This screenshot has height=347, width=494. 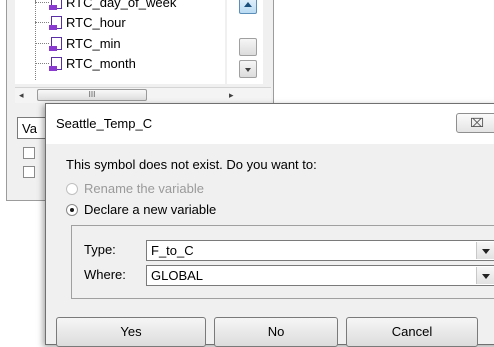 I want to click on tree-item-rtc-min: RTC_min, so click(x=78, y=43).